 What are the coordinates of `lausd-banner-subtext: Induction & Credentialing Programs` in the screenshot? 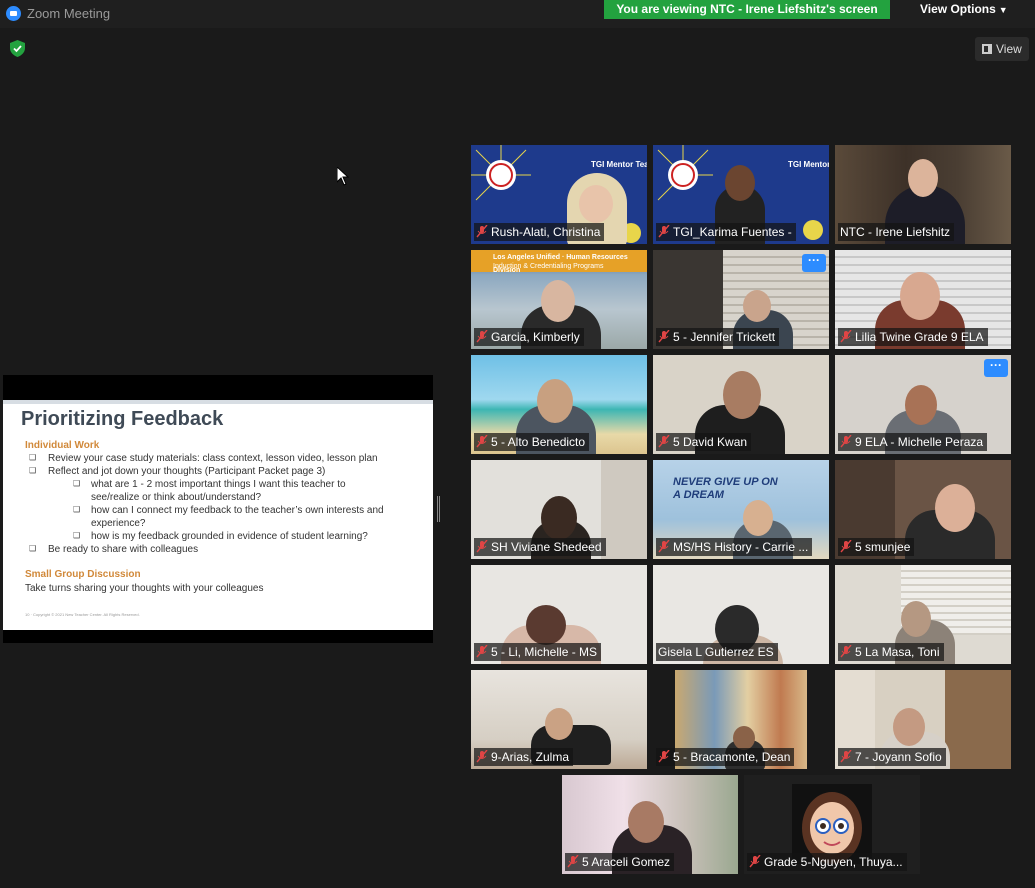 It's located at (548, 266).